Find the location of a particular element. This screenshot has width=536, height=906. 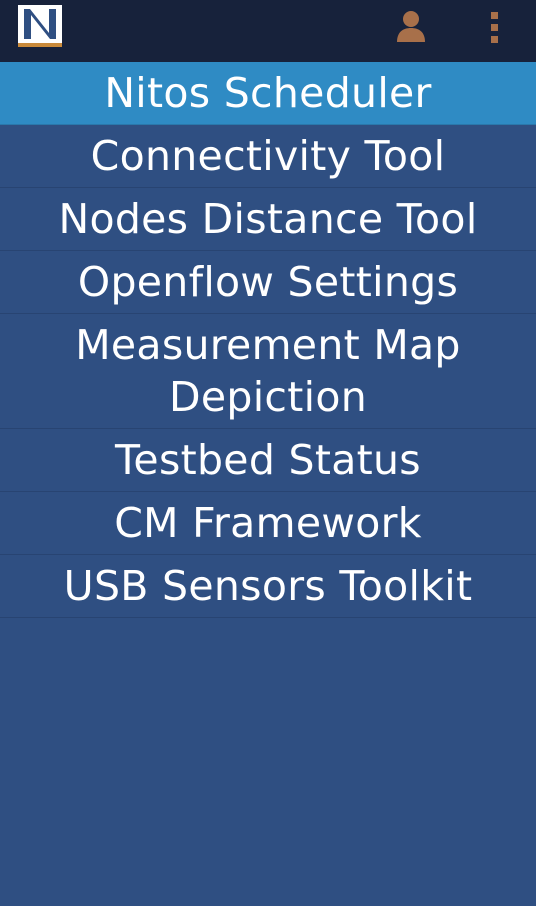

menu-item-openflow-settings: Openflow Settings is located at coordinates (268, 282).